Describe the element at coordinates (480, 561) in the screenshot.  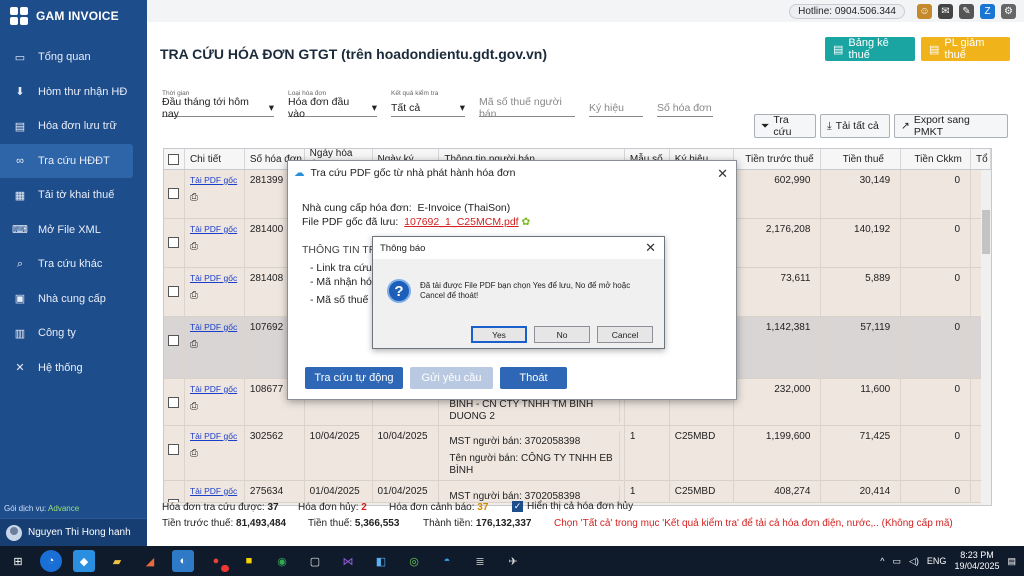
I see `database-icon: ≣` at that location.